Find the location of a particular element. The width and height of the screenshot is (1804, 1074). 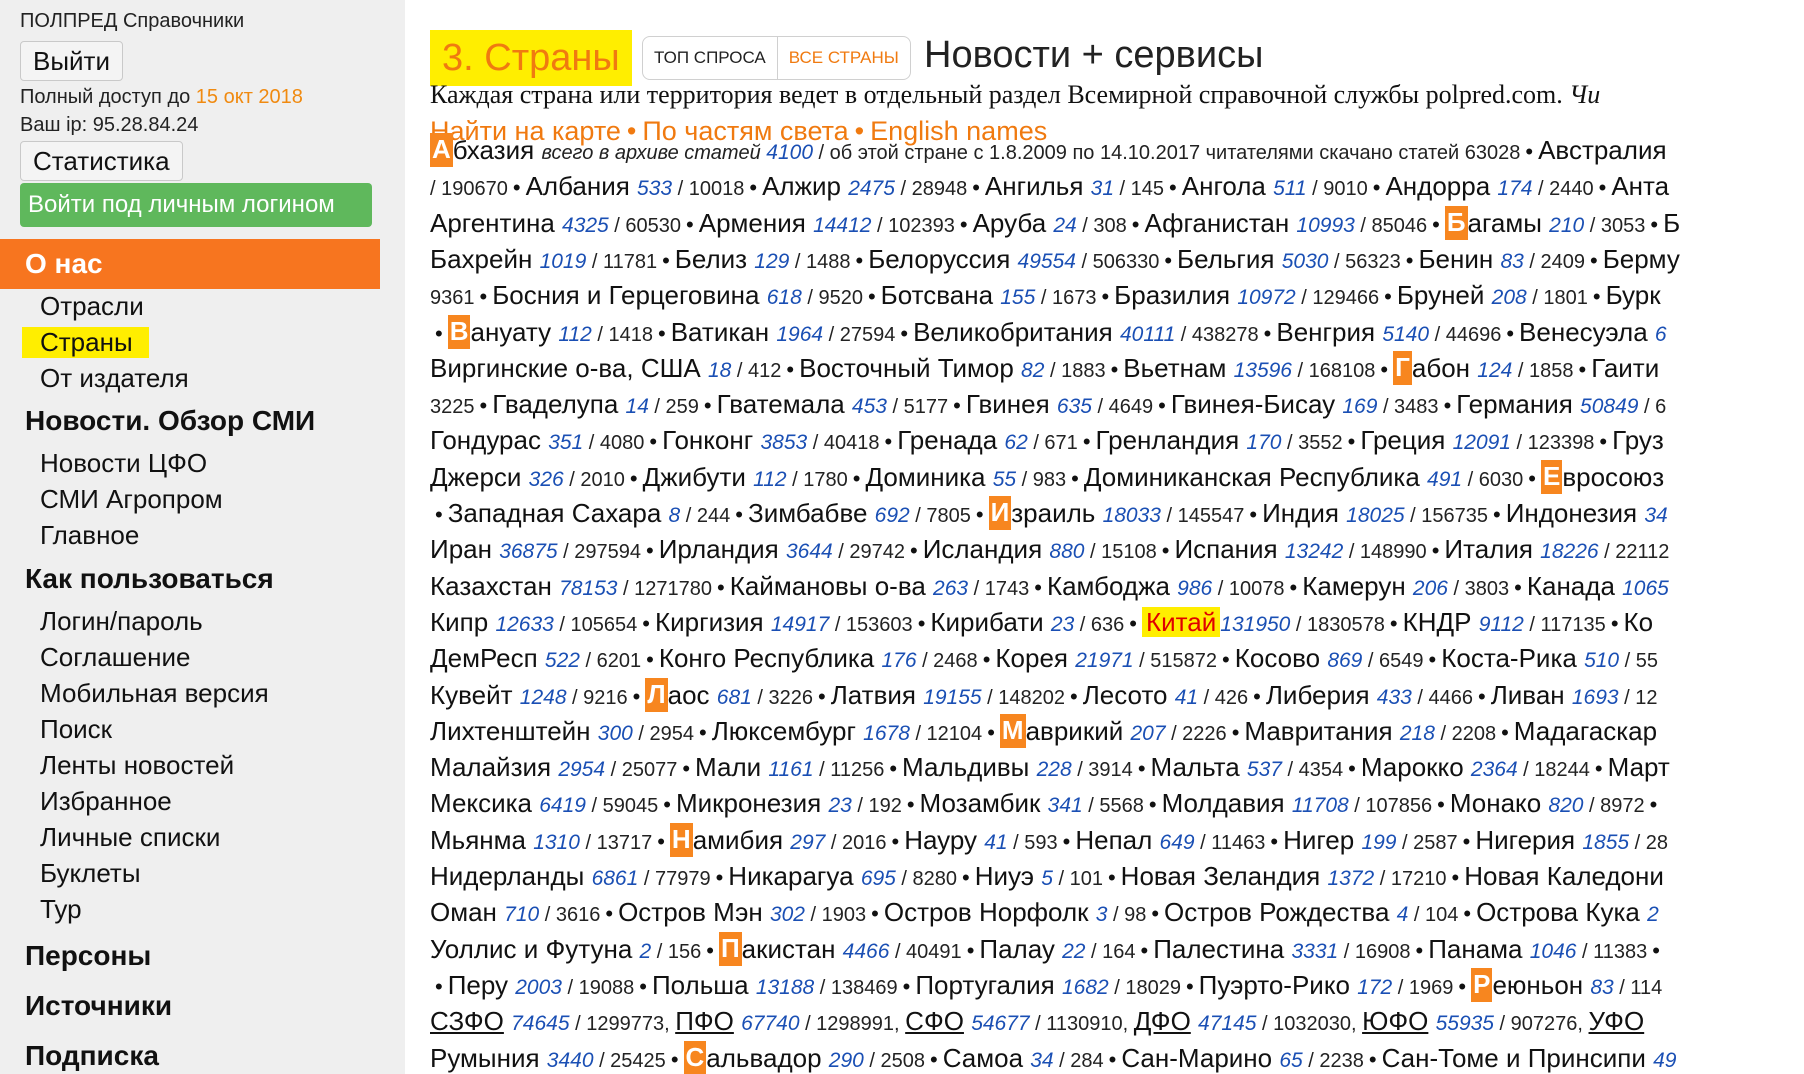

country-name: Испания is located at coordinates (1229, 549).